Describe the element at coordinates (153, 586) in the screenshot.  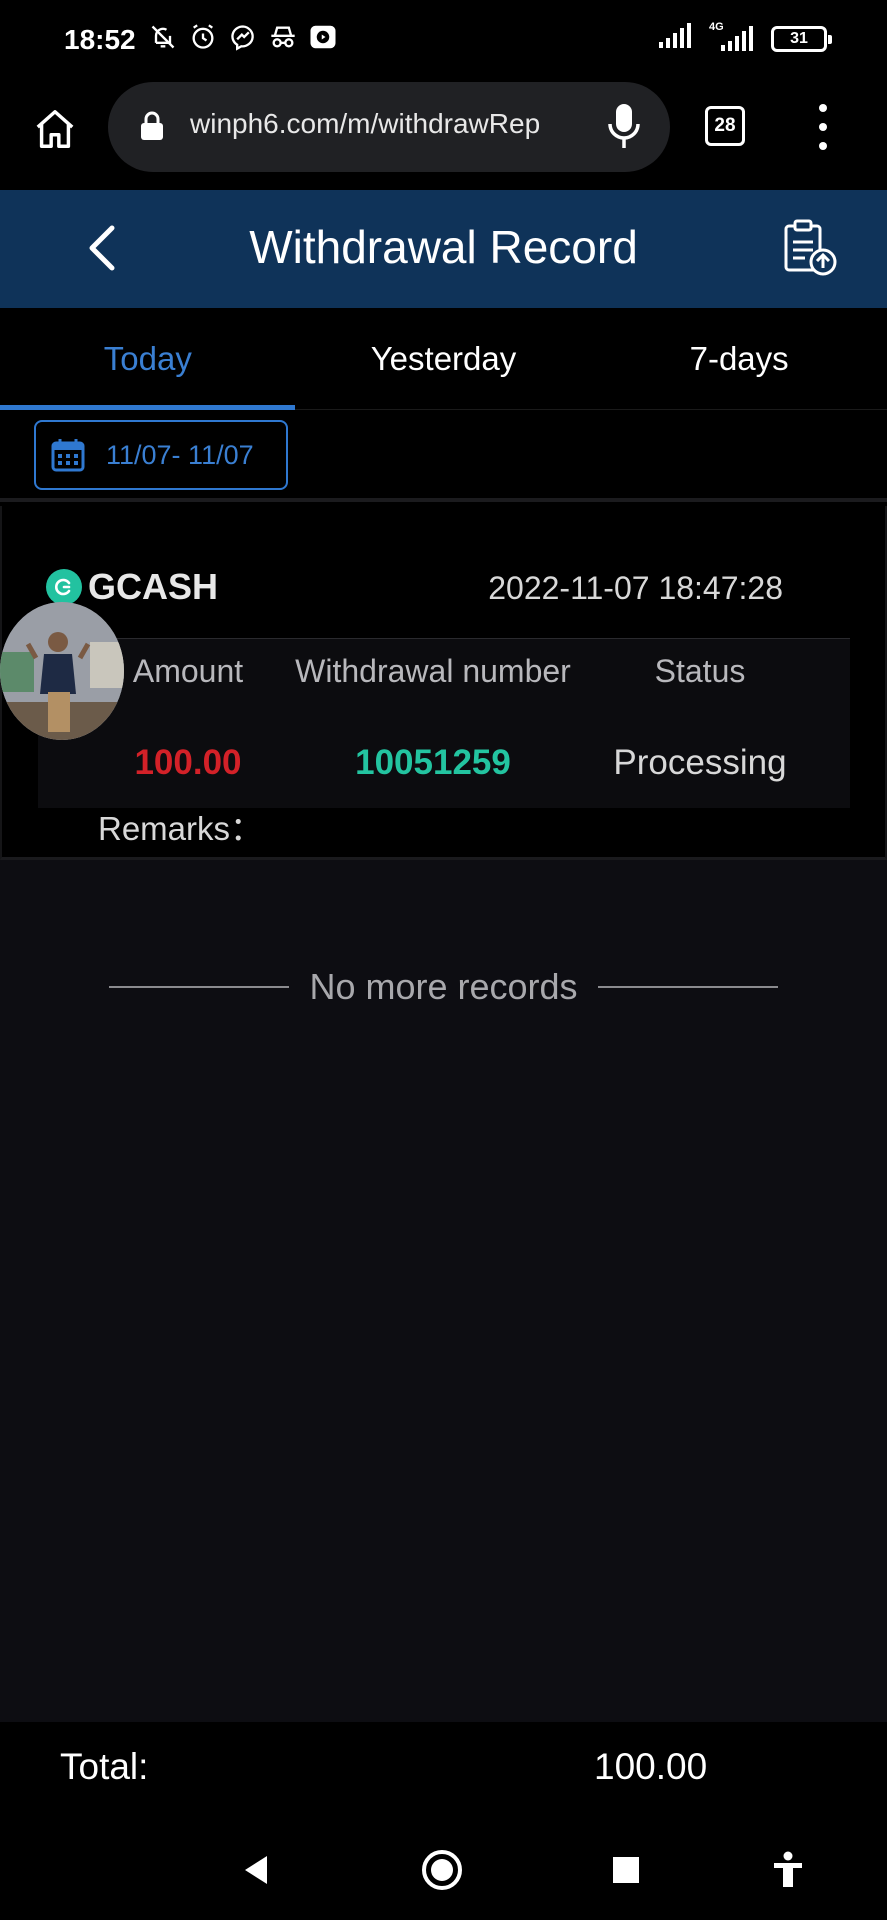
I see `payment-method-name: GCASH` at that location.